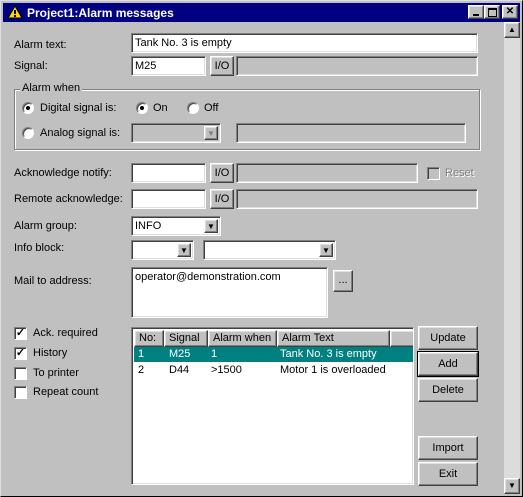 This screenshot has height=497, width=523. What do you see at coordinates (56, 373) in the screenshot?
I see `to-printer-label: To printer` at bounding box center [56, 373].